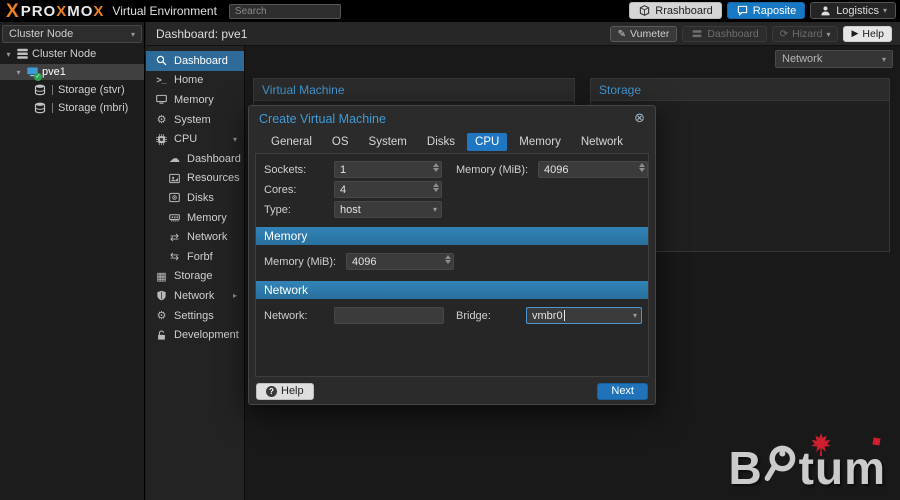 This screenshot has width=900, height=500. Describe the element at coordinates (64, 54) in the screenshot. I see `tree-item-label: Cluster Node` at that location.